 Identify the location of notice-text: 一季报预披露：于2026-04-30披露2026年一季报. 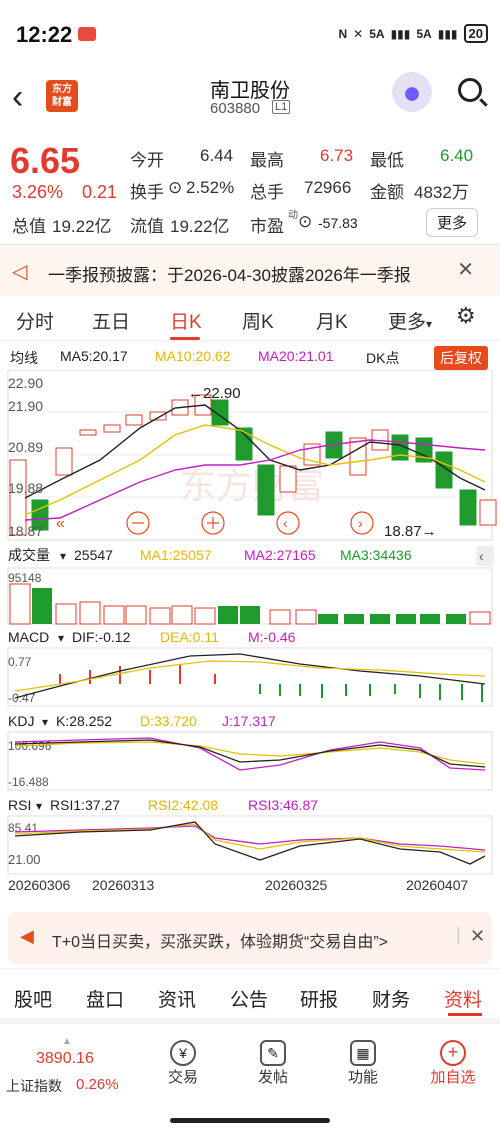
(229, 275).